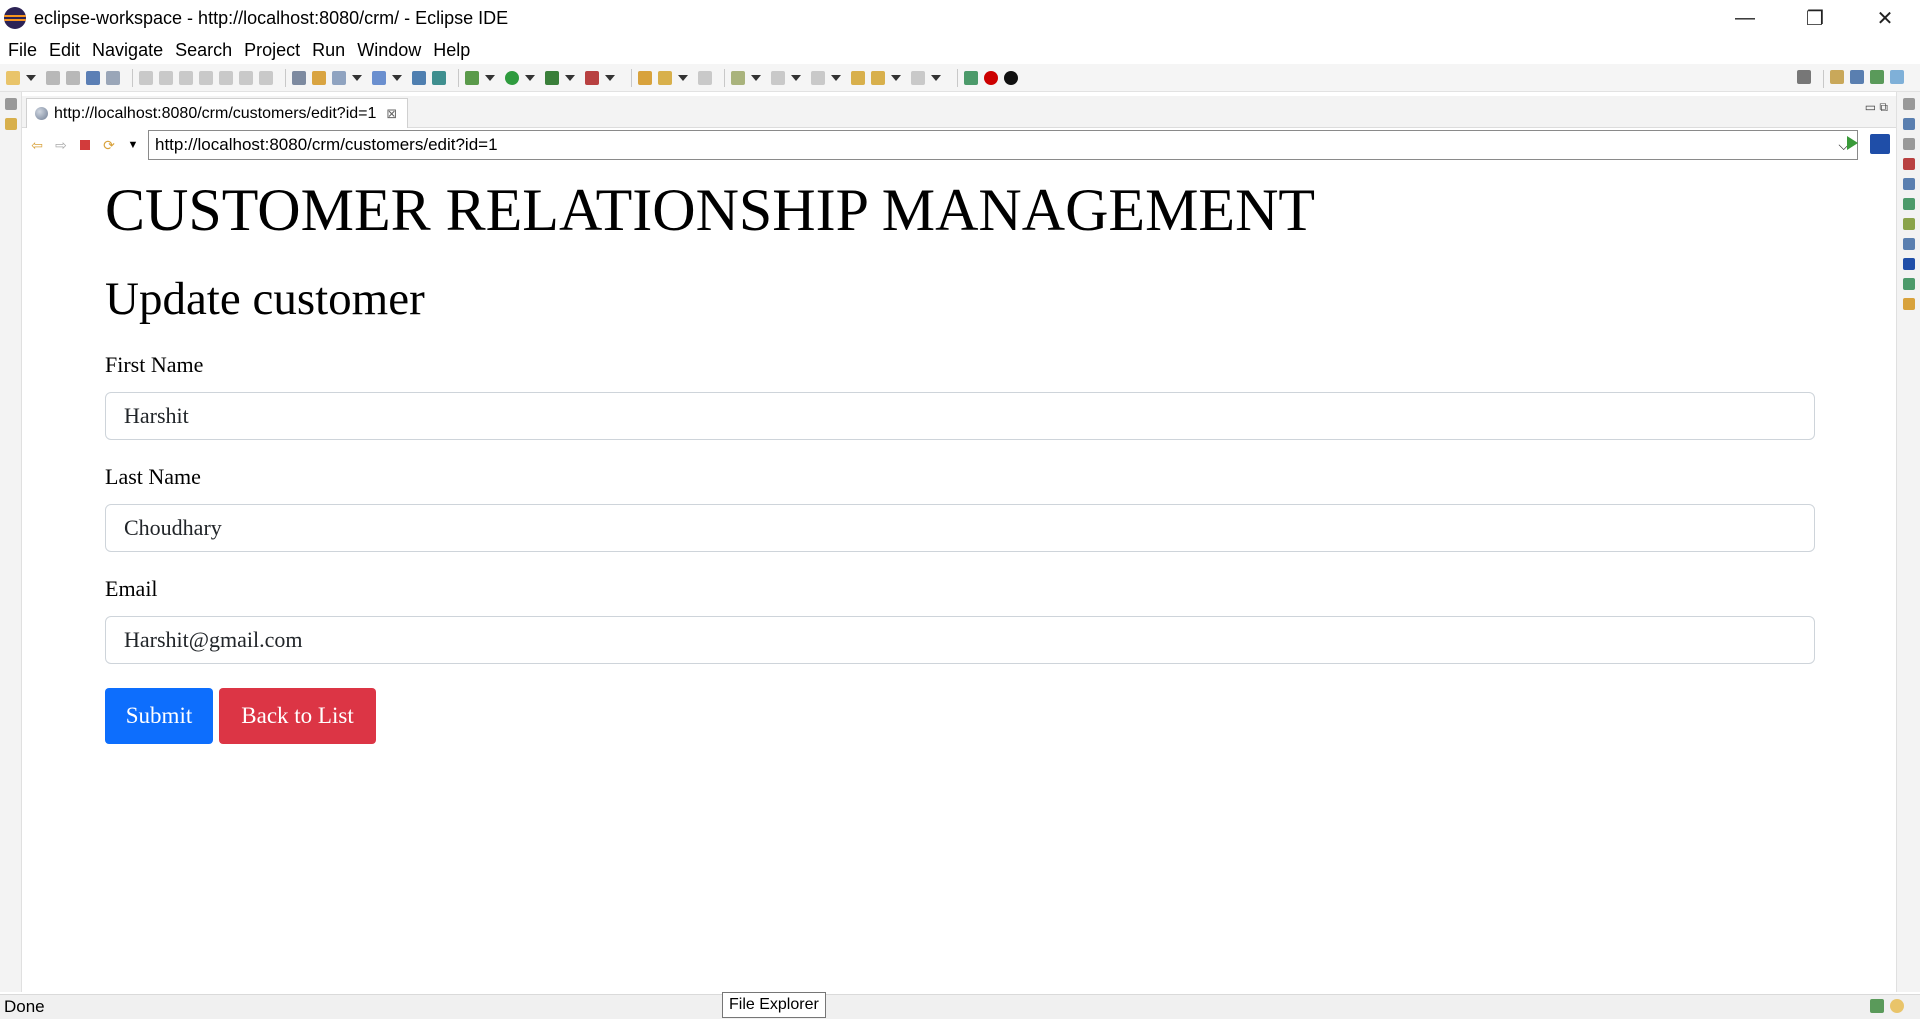 The width and height of the screenshot is (1920, 1019). Describe the element at coordinates (1908, 224) in the screenshot. I see `snippets-icon` at that location.